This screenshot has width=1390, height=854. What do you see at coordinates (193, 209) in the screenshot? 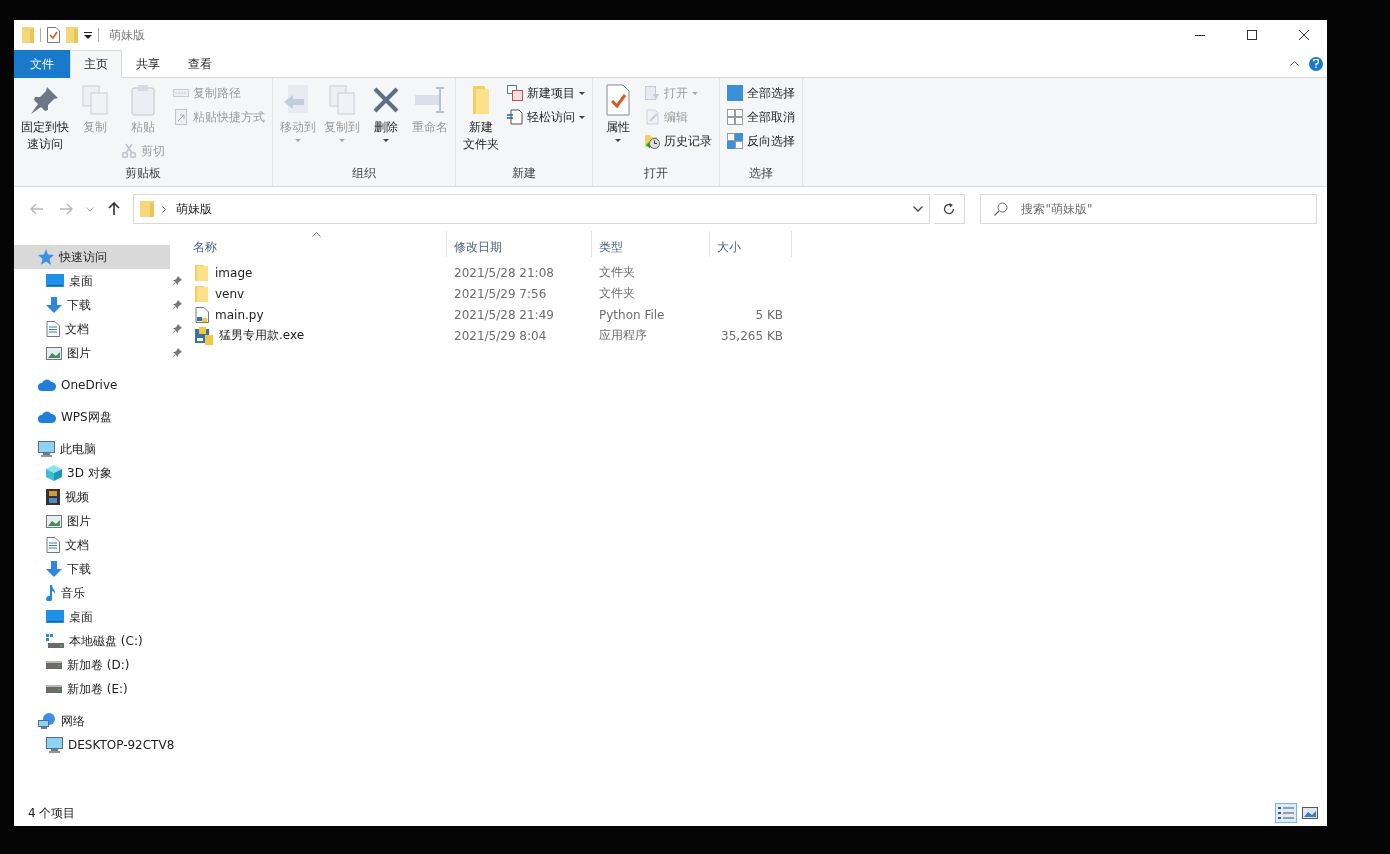
I see `breadcrumb: 萌妹版` at bounding box center [193, 209].